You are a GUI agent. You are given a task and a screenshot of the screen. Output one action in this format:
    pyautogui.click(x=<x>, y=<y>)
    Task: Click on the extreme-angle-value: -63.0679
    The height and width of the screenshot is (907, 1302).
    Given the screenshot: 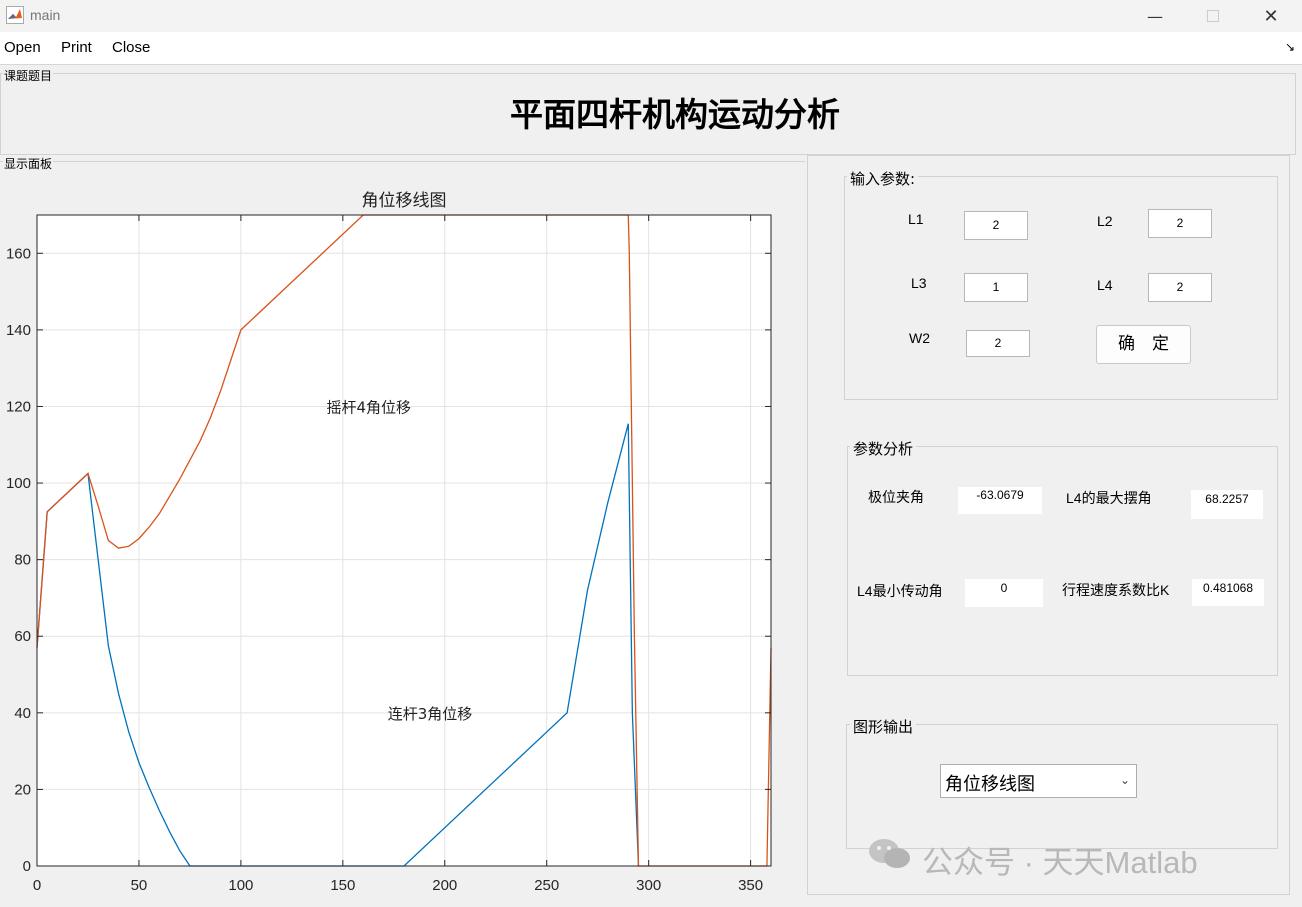 What is the action you would take?
    pyautogui.click(x=1000, y=500)
    